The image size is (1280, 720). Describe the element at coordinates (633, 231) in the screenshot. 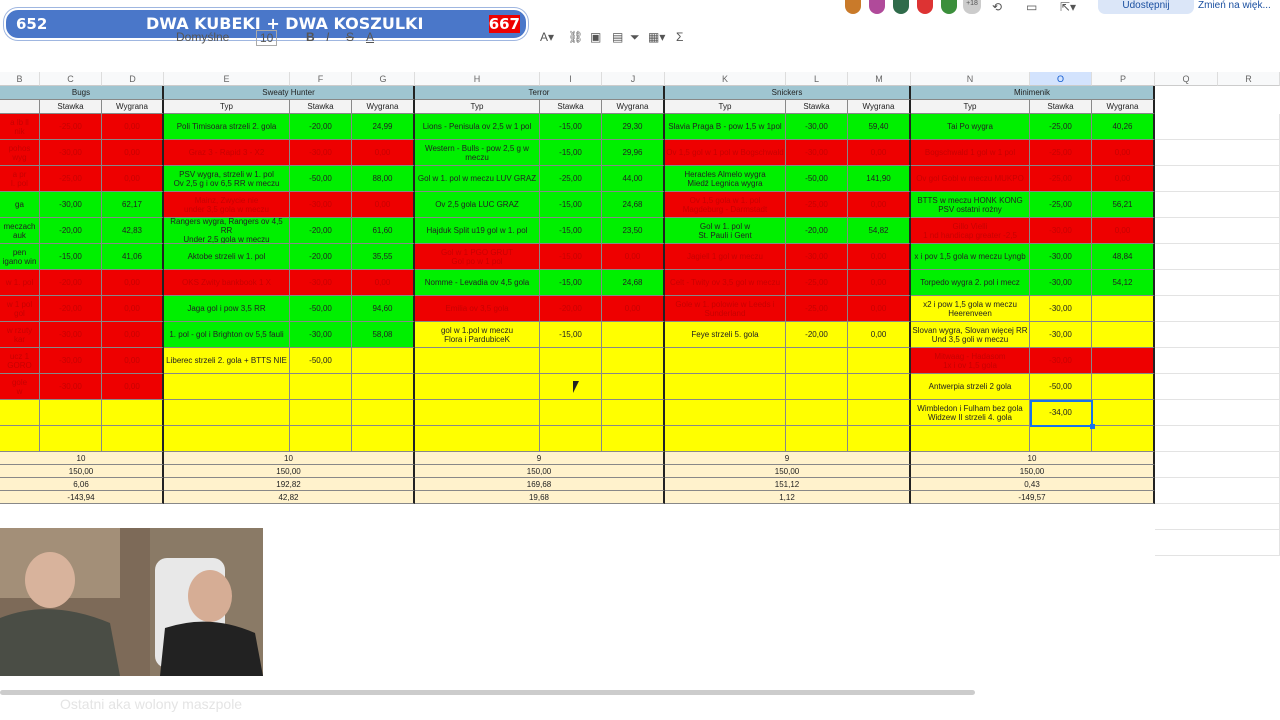

I see `cell-winnings: 23,50` at that location.